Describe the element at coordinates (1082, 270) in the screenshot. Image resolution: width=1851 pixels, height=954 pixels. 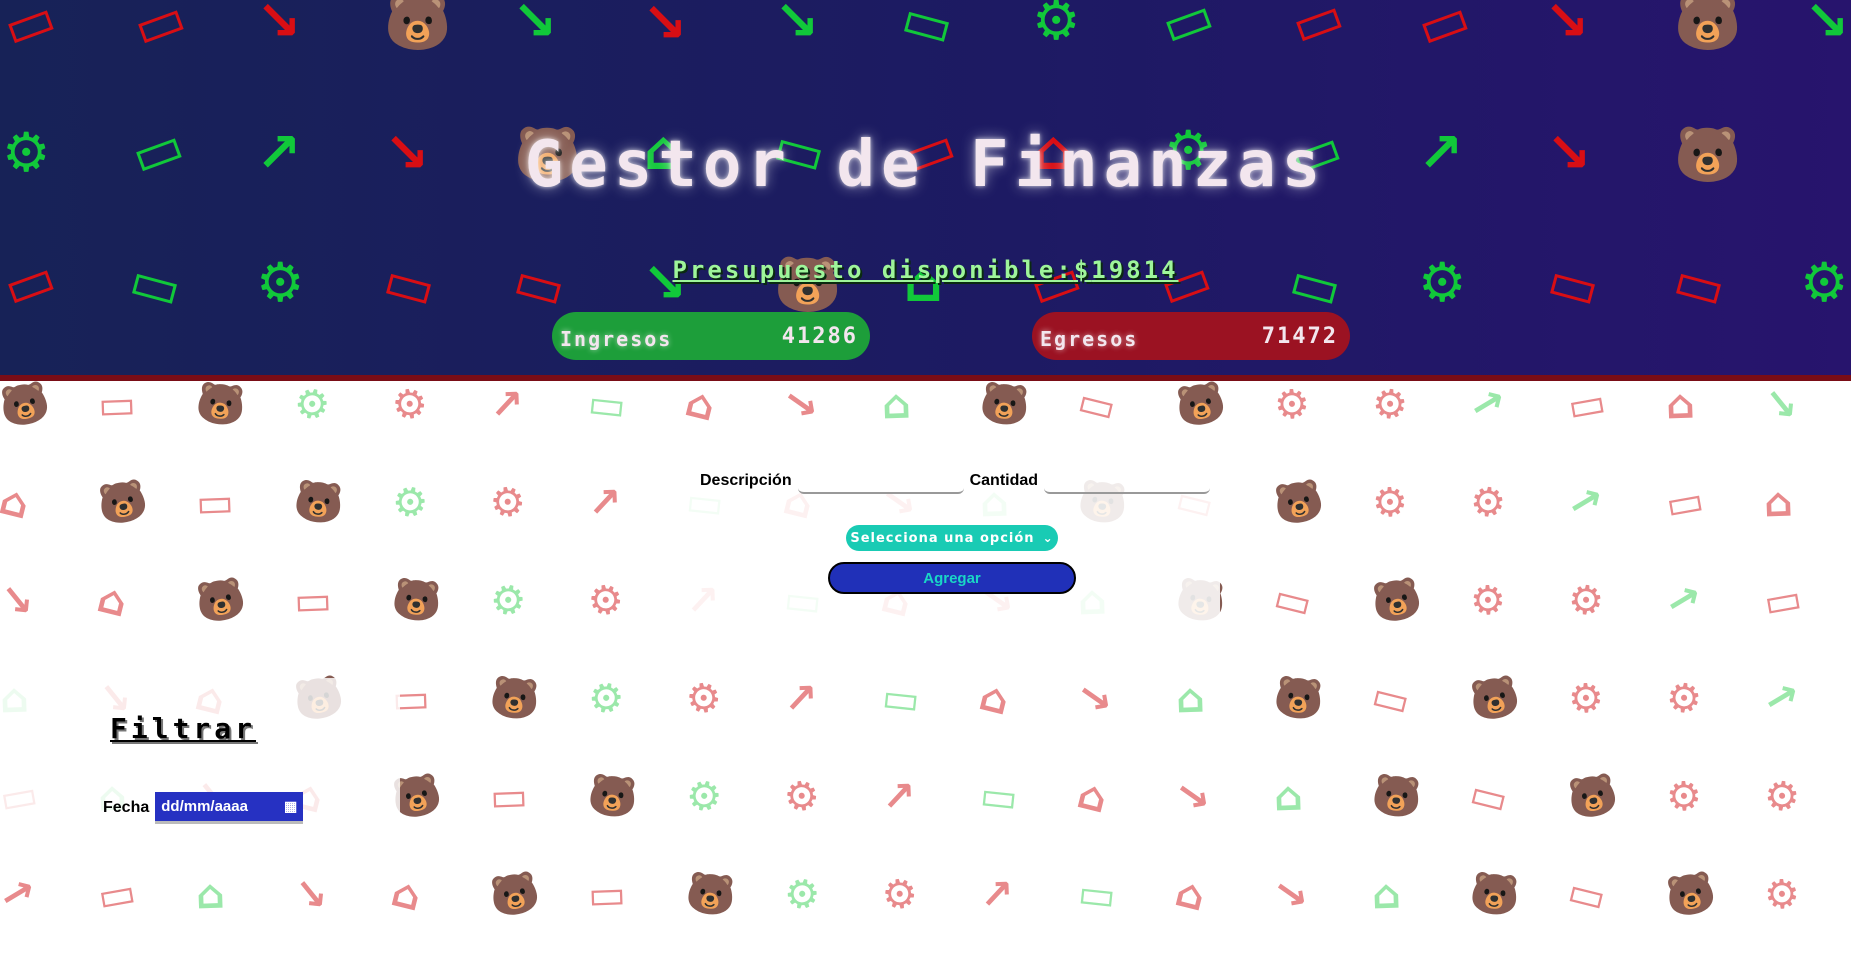
I see `budget-currency: $` at that location.